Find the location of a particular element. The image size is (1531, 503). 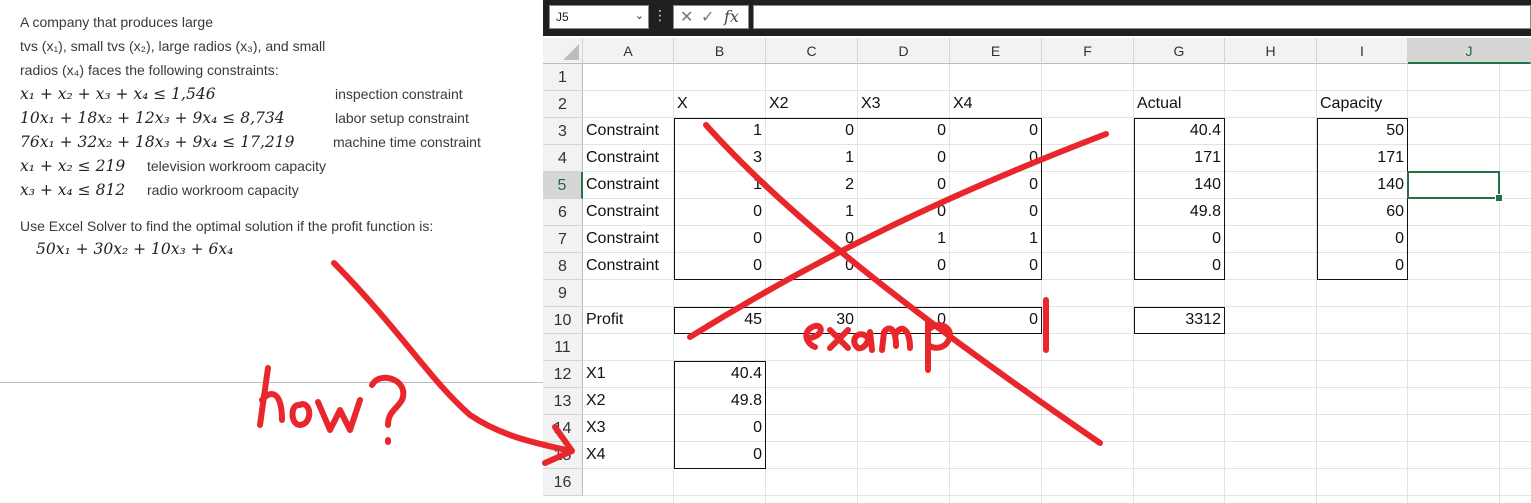

enter-icon: ✓ is located at coordinates (707, 16).